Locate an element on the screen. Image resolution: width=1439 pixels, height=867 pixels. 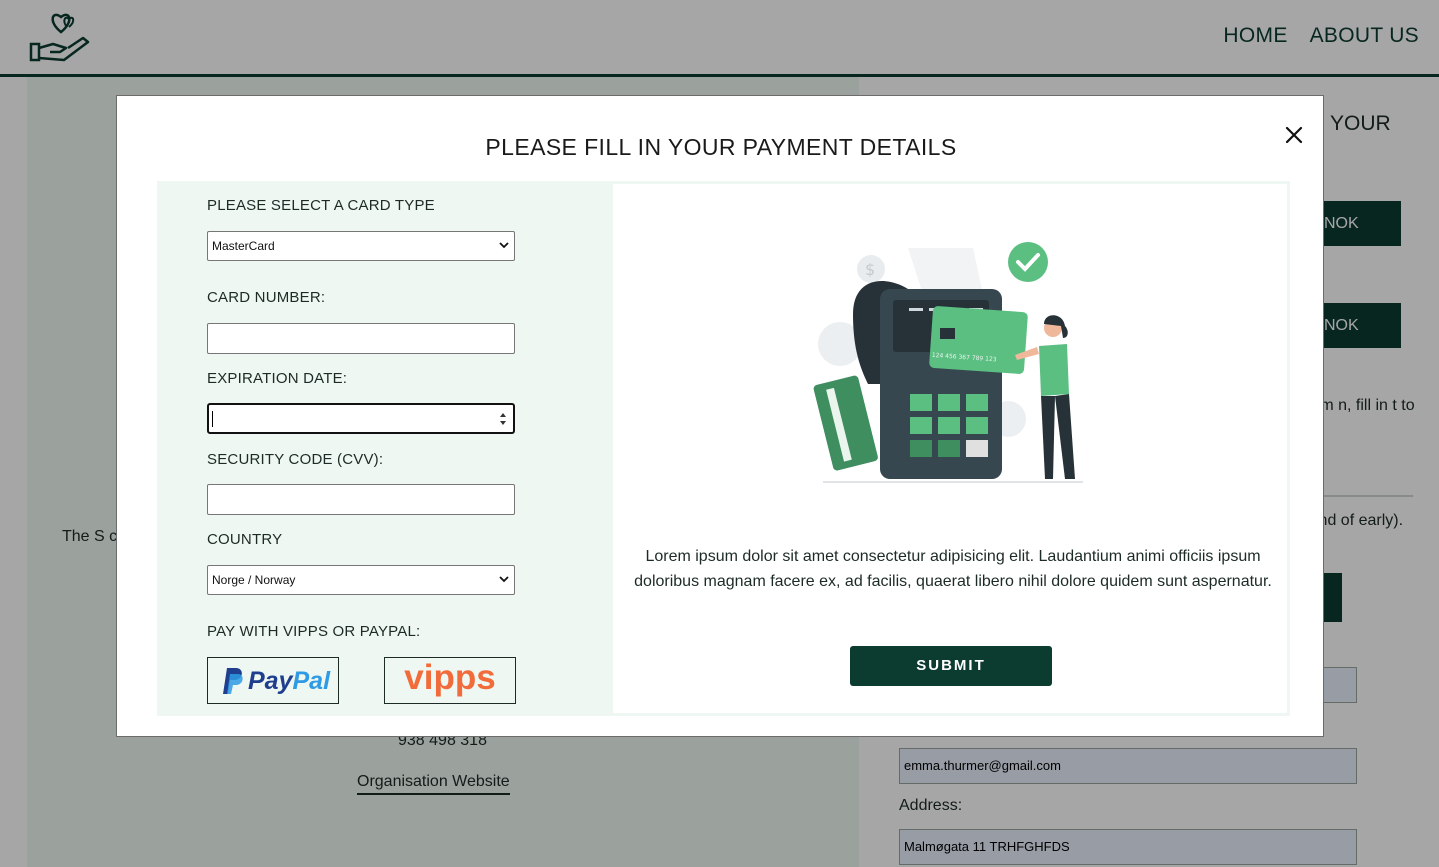
card-type-select: MasterCard is located at coordinates (361, 246).